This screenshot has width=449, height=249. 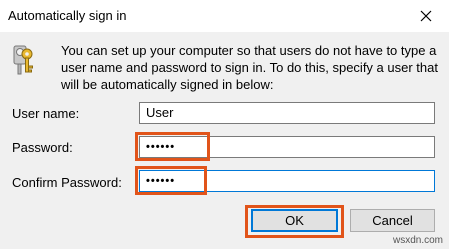 What do you see at coordinates (417, 240) in the screenshot?
I see `watermark-text: wsxdn.com` at bounding box center [417, 240].